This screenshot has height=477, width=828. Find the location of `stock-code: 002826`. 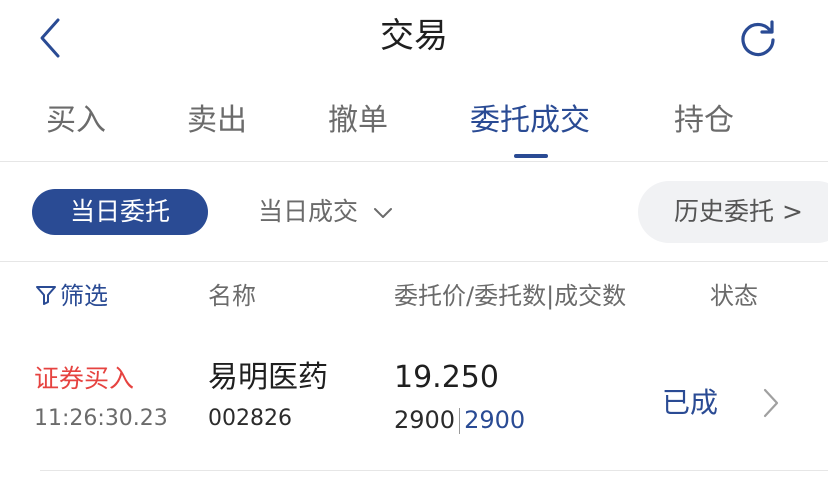

stock-code: 002826 is located at coordinates (250, 418).